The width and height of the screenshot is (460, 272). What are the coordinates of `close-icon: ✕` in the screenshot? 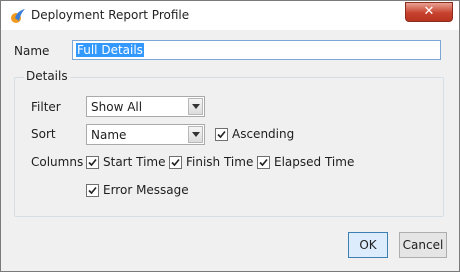 It's located at (429, 11).